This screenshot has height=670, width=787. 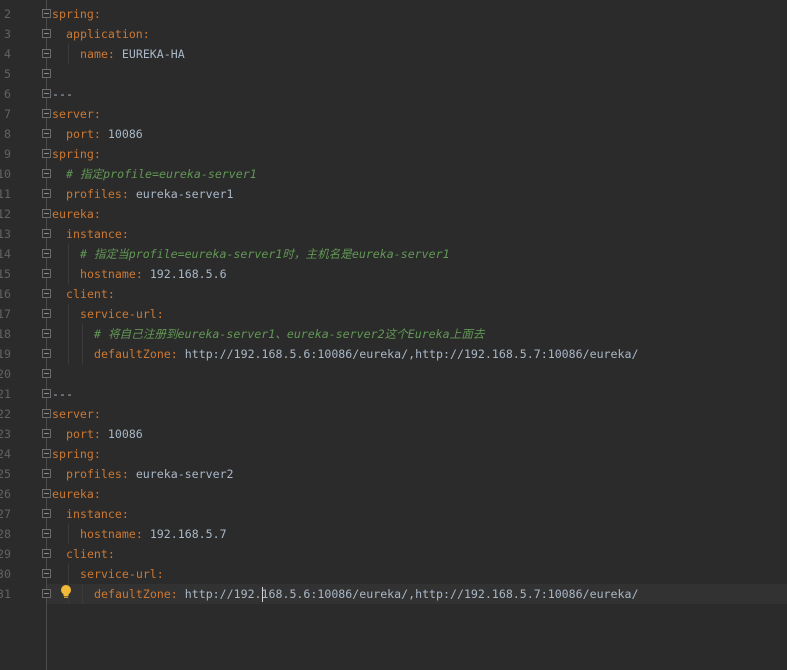 I want to click on yaml-value: EUREKA-HA, so click(x=153, y=54).